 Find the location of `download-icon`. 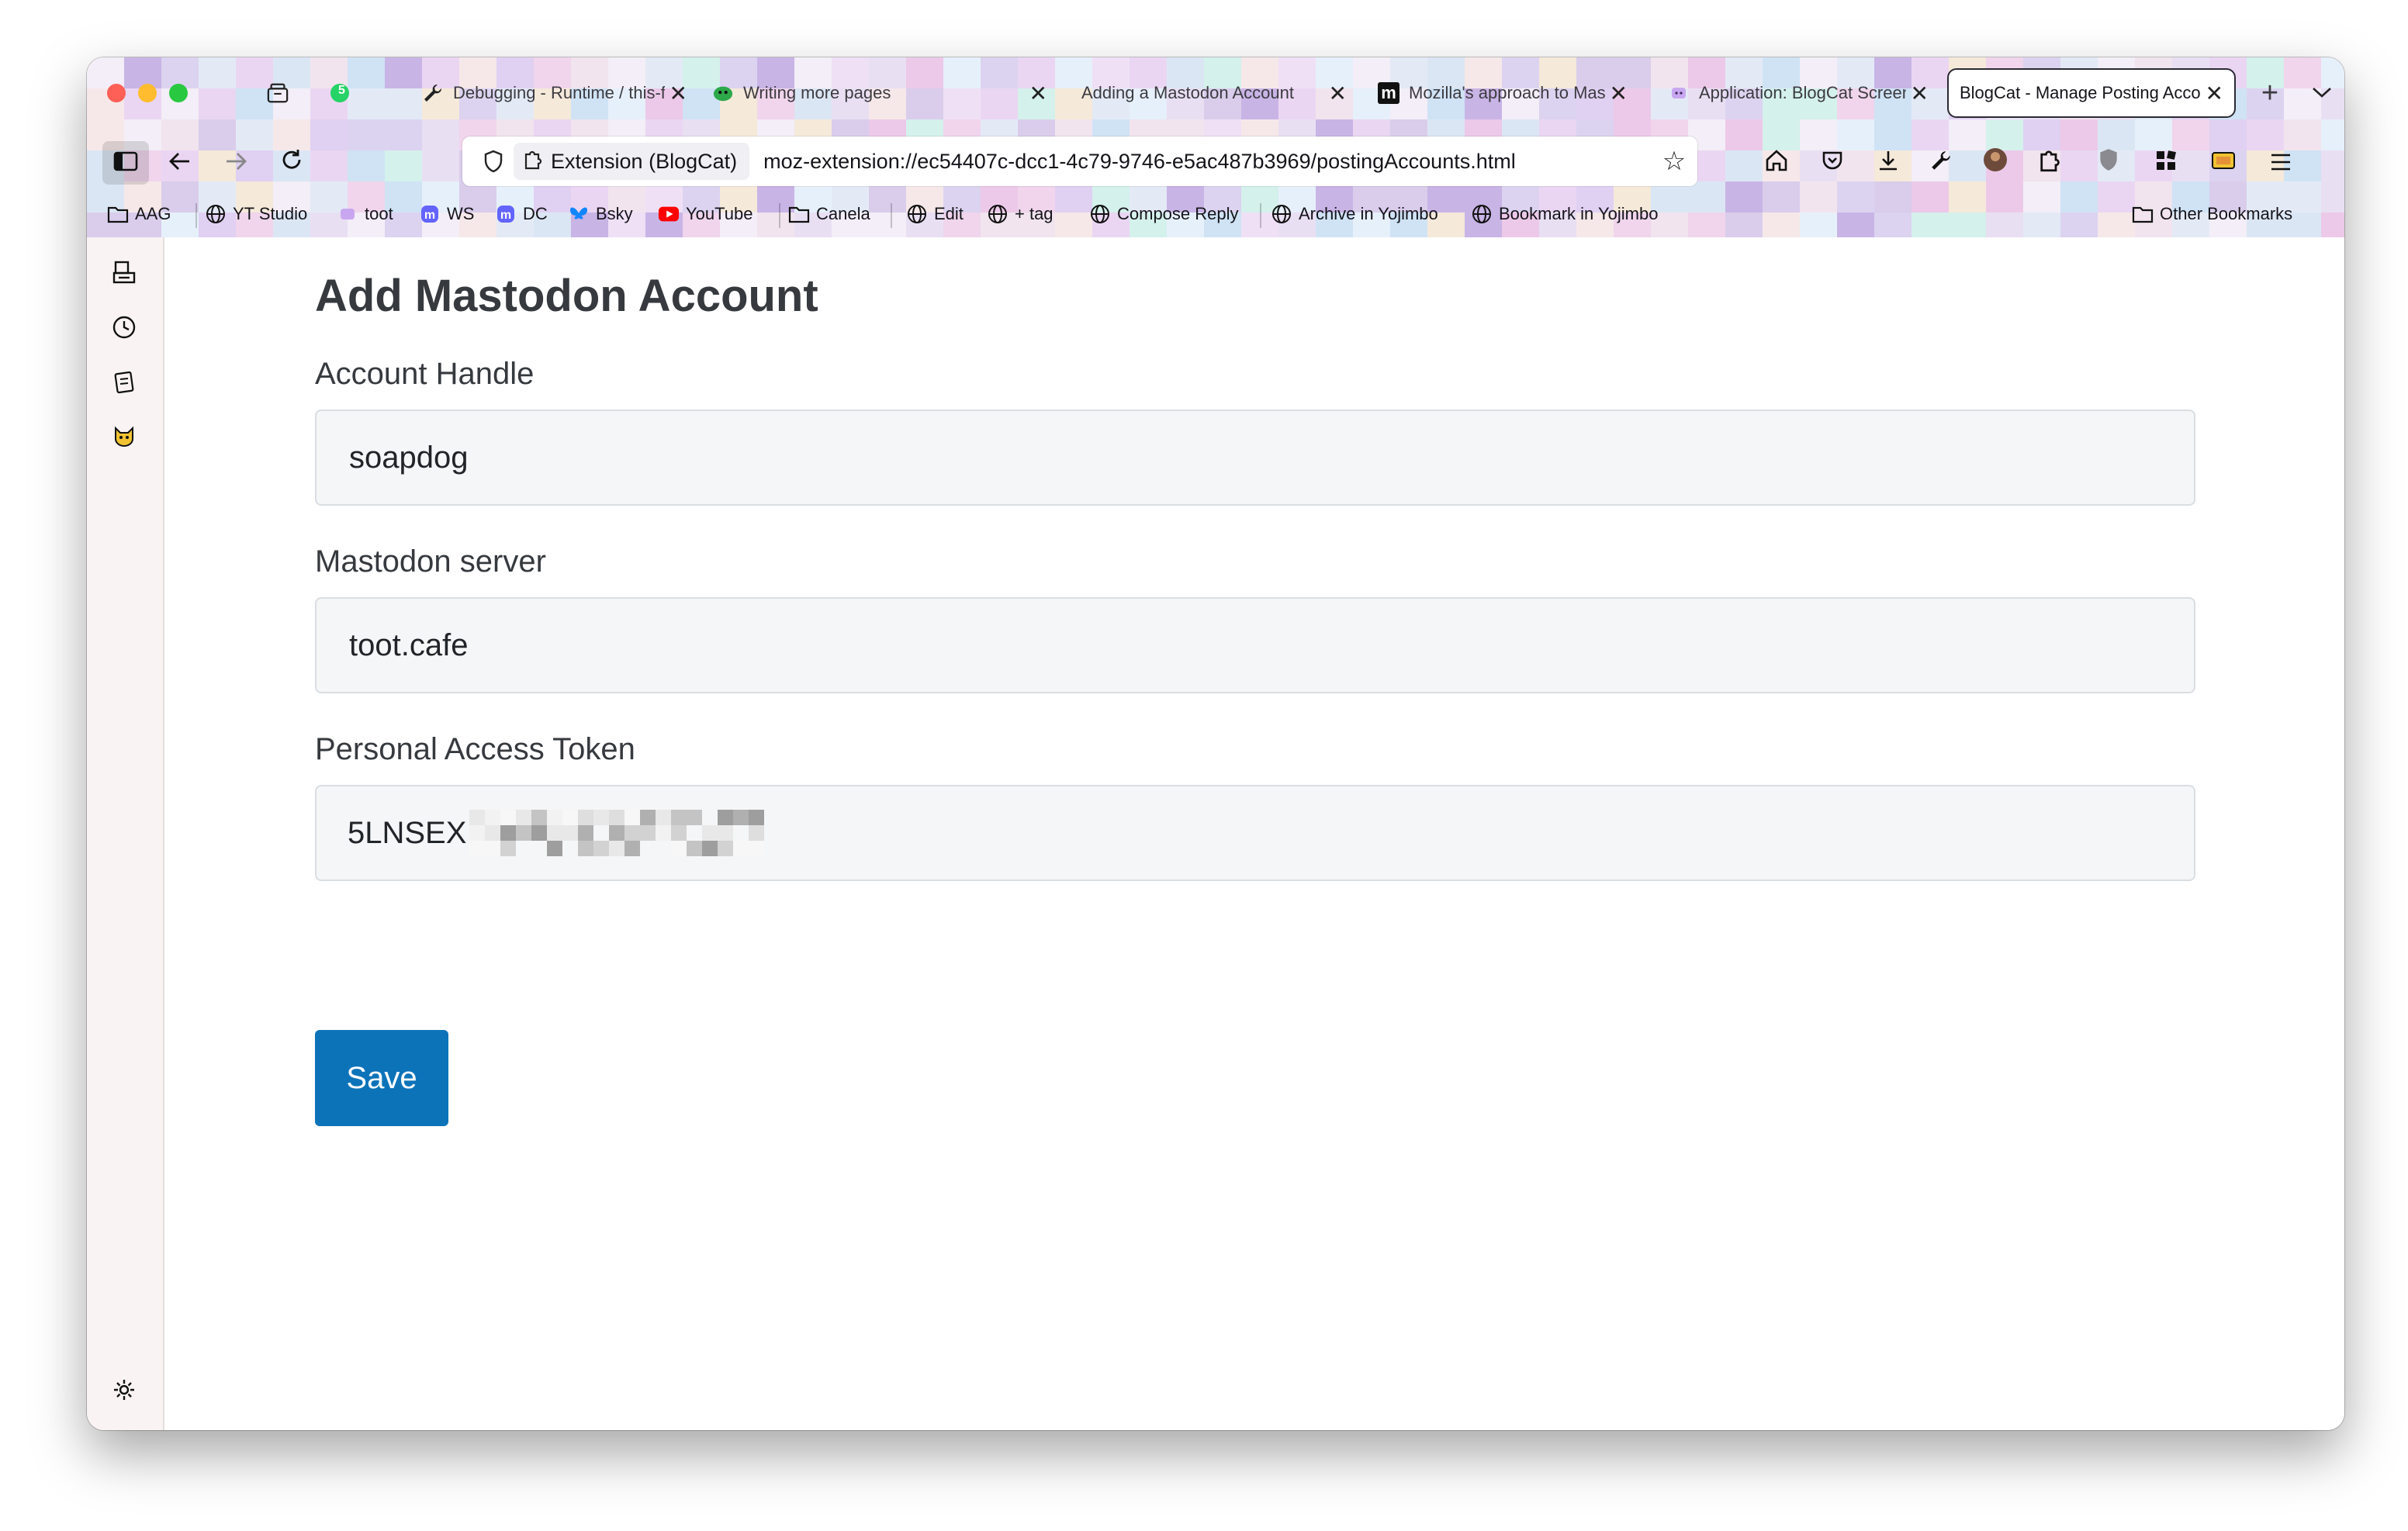

download-icon is located at coordinates (1888, 163).